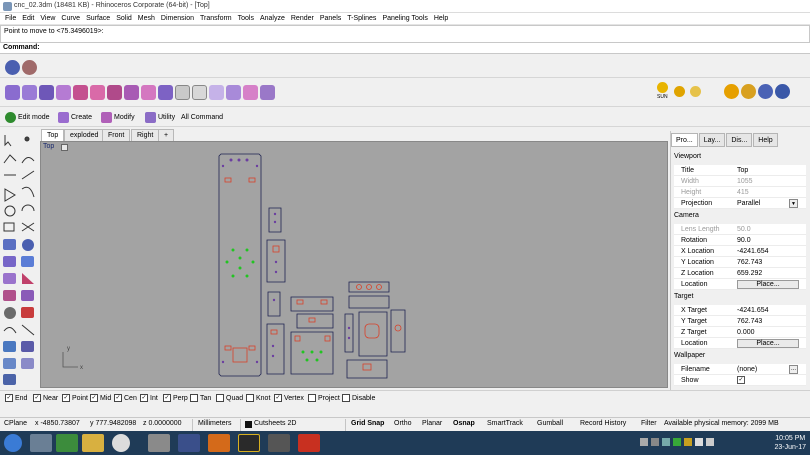 The height and width of the screenshot is (455, 810). I want to click on trim-icon, so click(28, 227).